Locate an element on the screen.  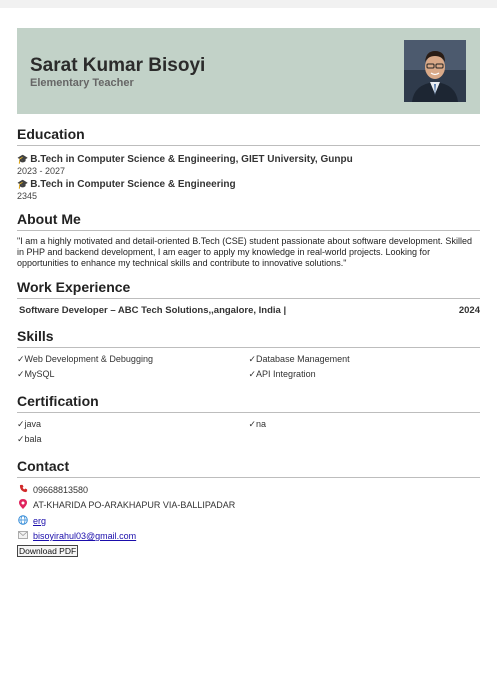
top-bar is located at coordinates (248, 4).